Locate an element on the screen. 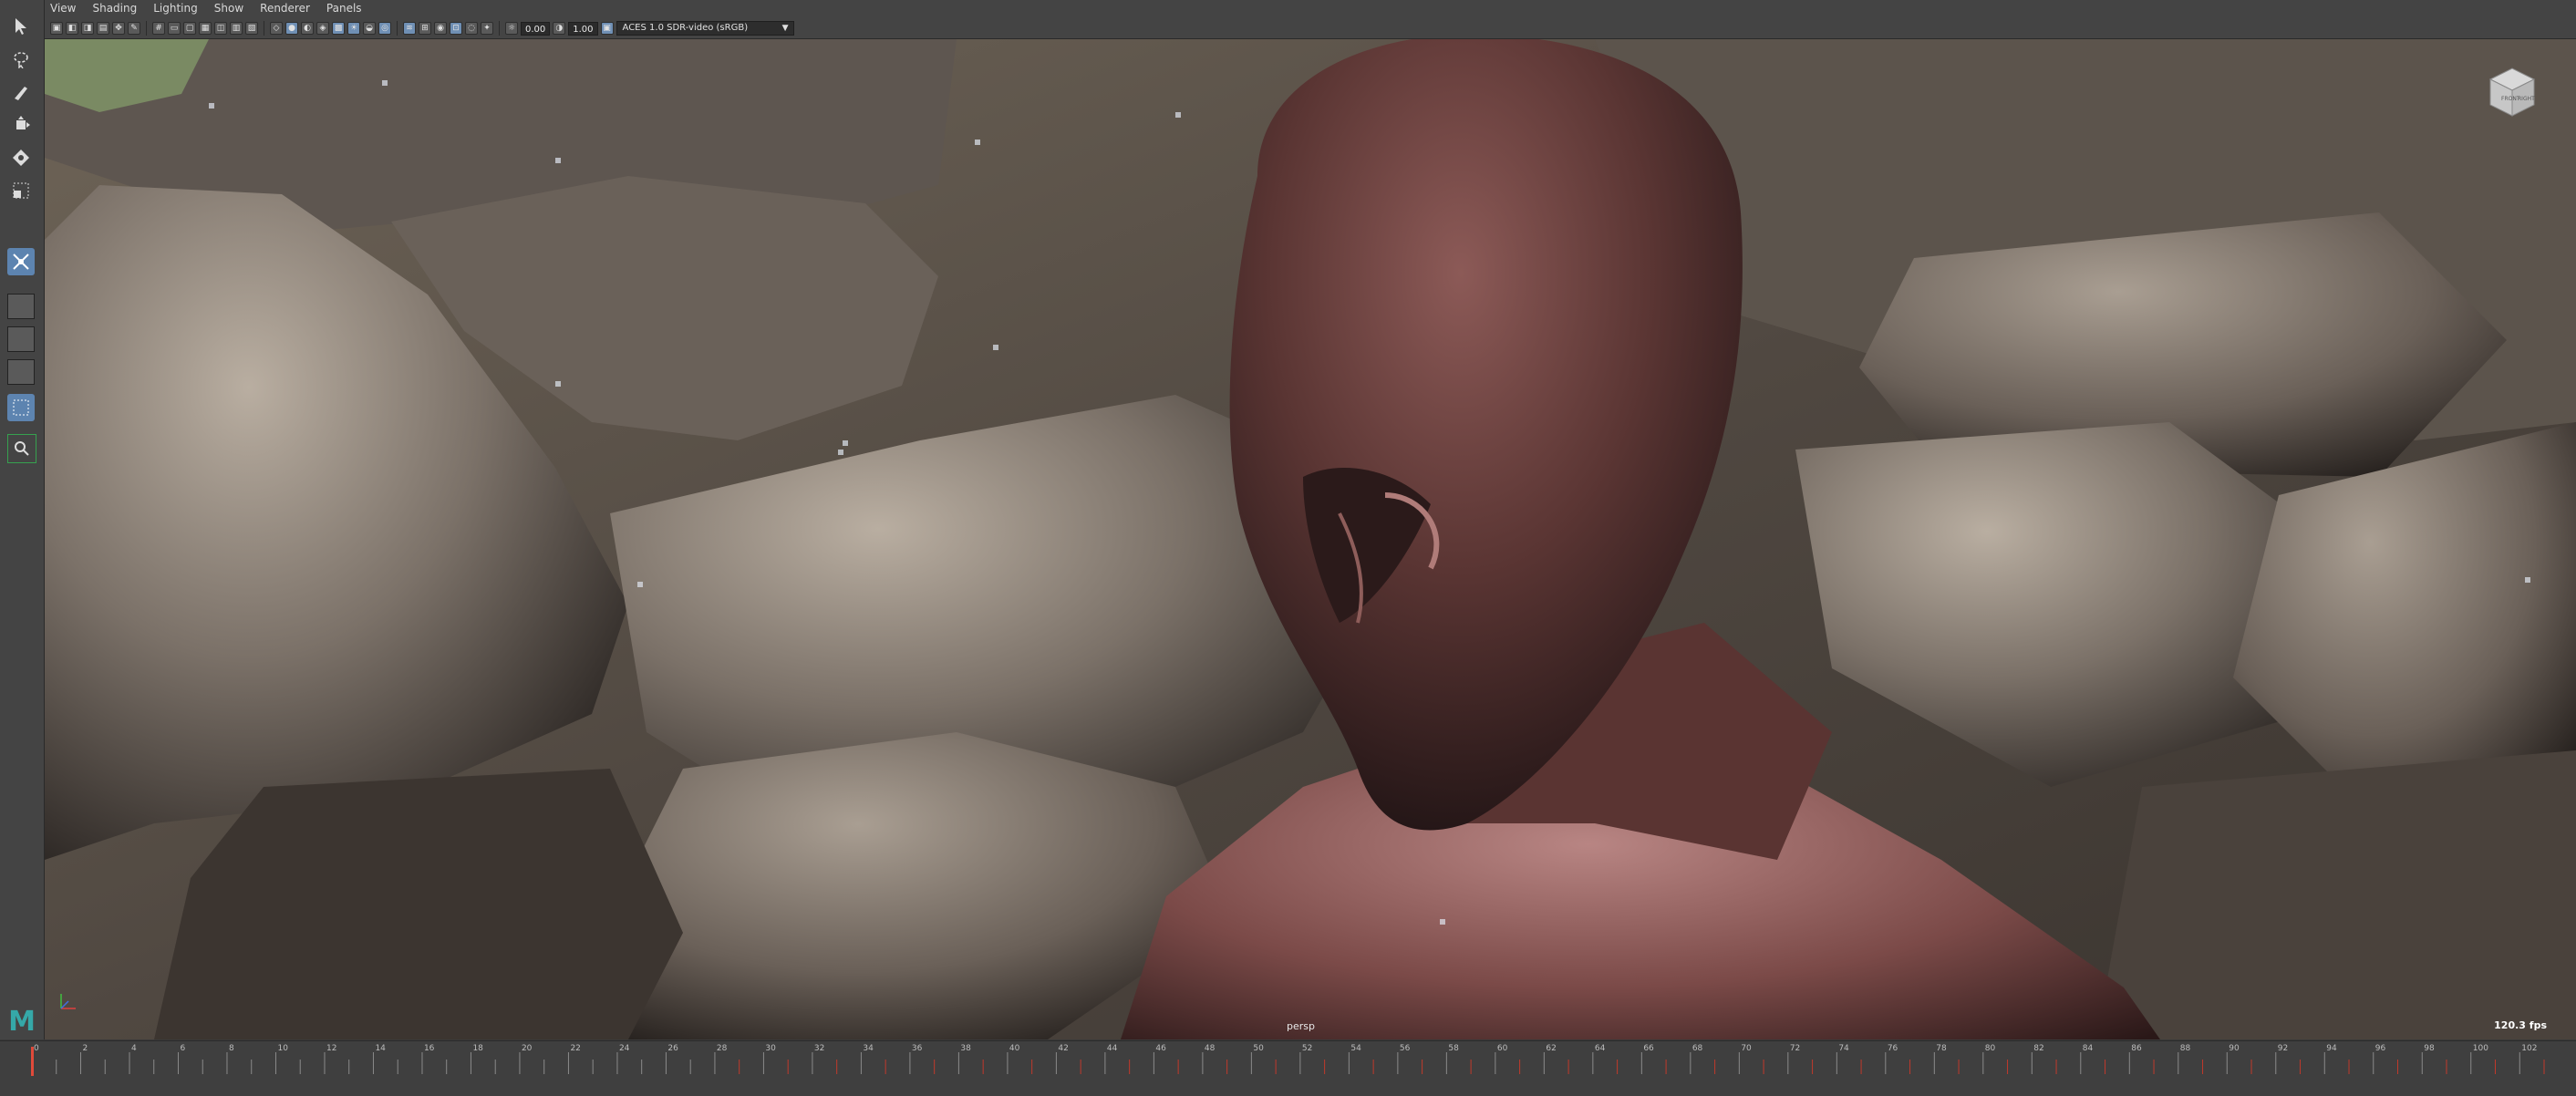 This screenshot has width=2576, height=1096. scale-tool-icon is located at coordinates (21, 191).